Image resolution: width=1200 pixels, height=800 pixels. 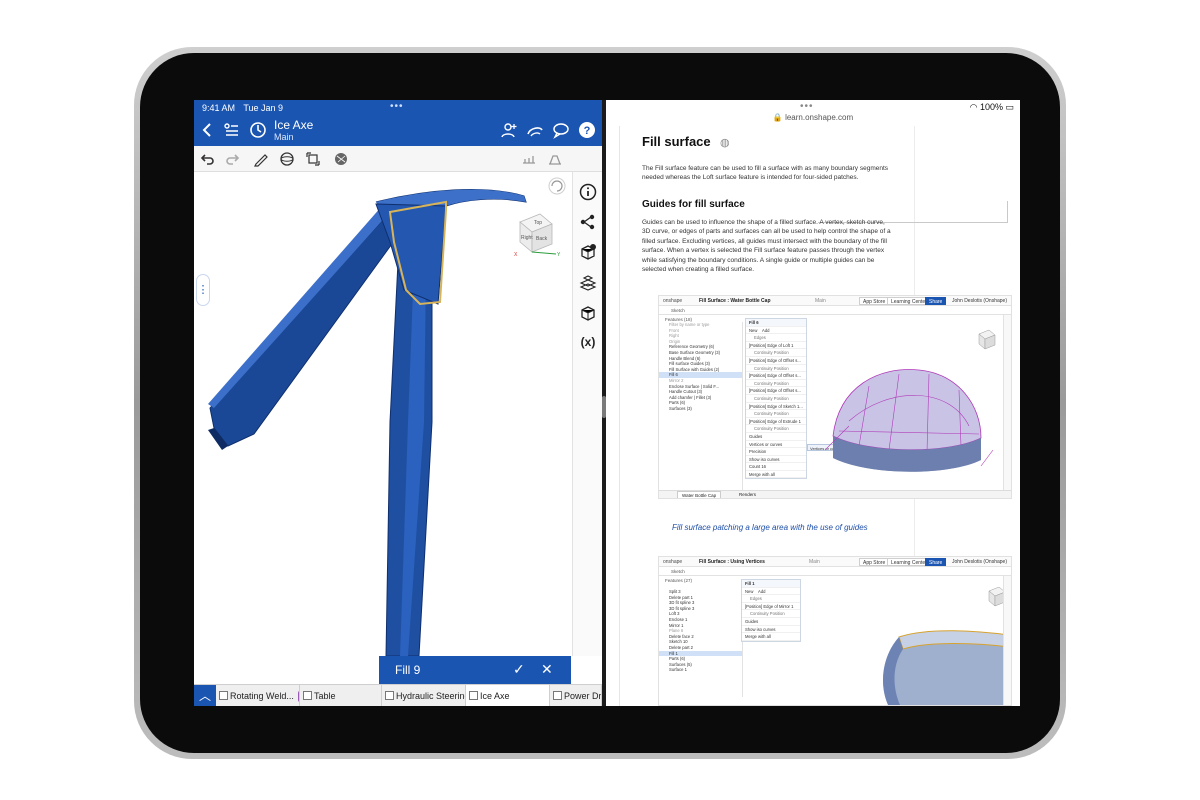 What do you see at coordinates (205, 695) in the screenshot?
I see `expand-tabs-chevron-icon: ︿` at bounding box center [205, 695].